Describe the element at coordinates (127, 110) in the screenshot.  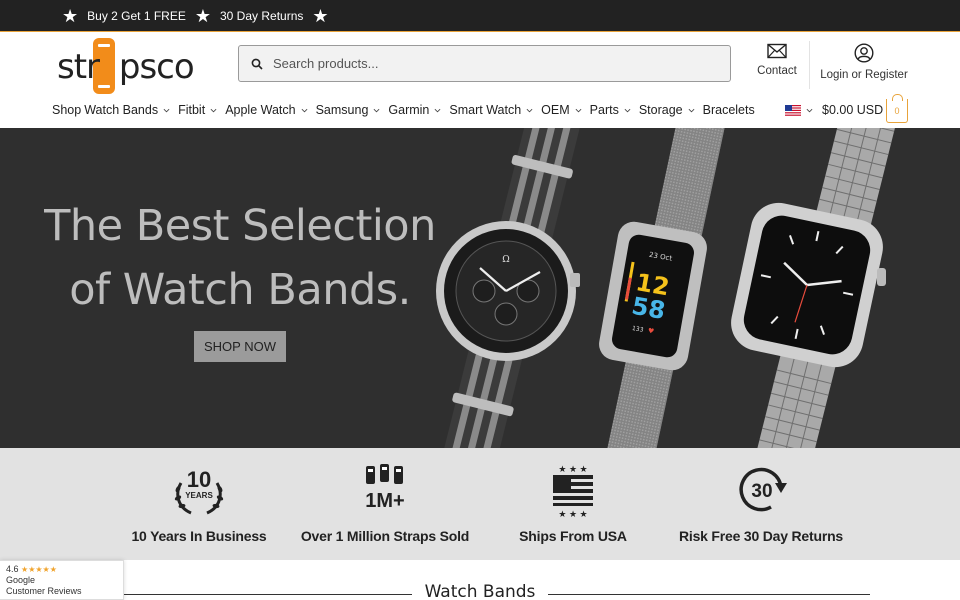
I see `nav-item-watch-bands: Watch Bands` at that location.